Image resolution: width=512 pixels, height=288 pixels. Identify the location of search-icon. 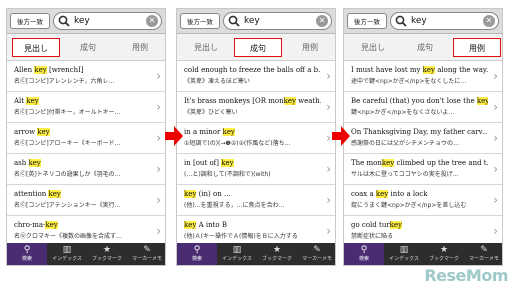
(64, 21).